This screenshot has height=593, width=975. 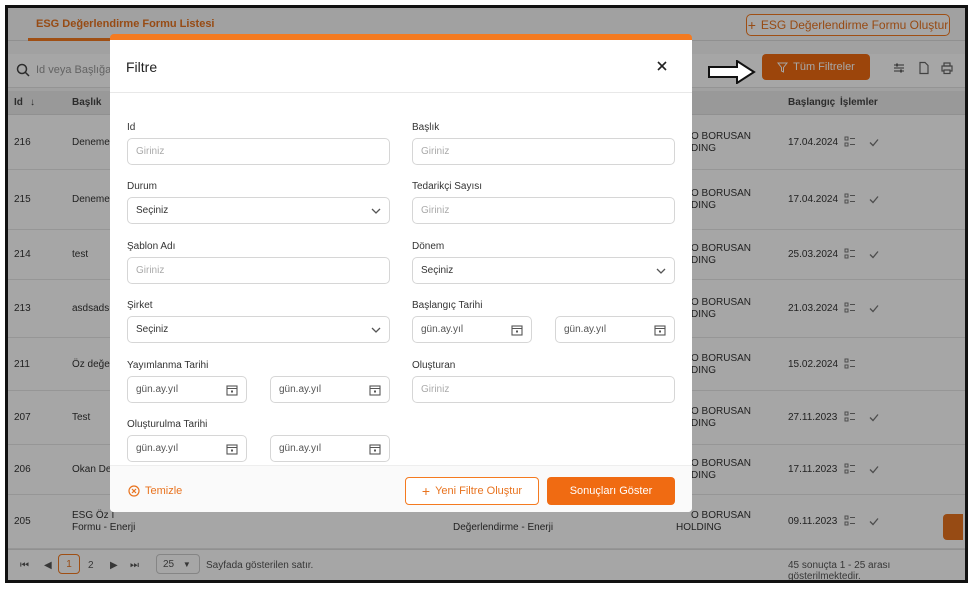 What do you see at coordinates (585, 329) in the screenshot?
I see `start-date-to-value: gün.ay.yıl` at bounding box center [585, 329].